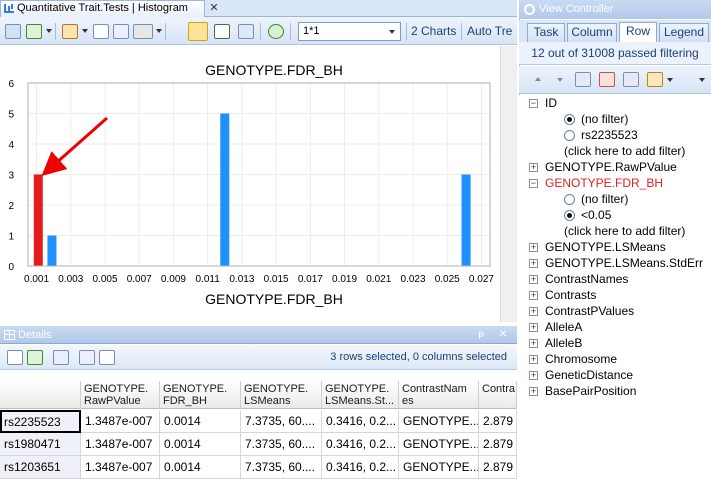  Describe the element at coordinates (684, 32) in the screenshot. I see `tab-legend: Legend` at that location.